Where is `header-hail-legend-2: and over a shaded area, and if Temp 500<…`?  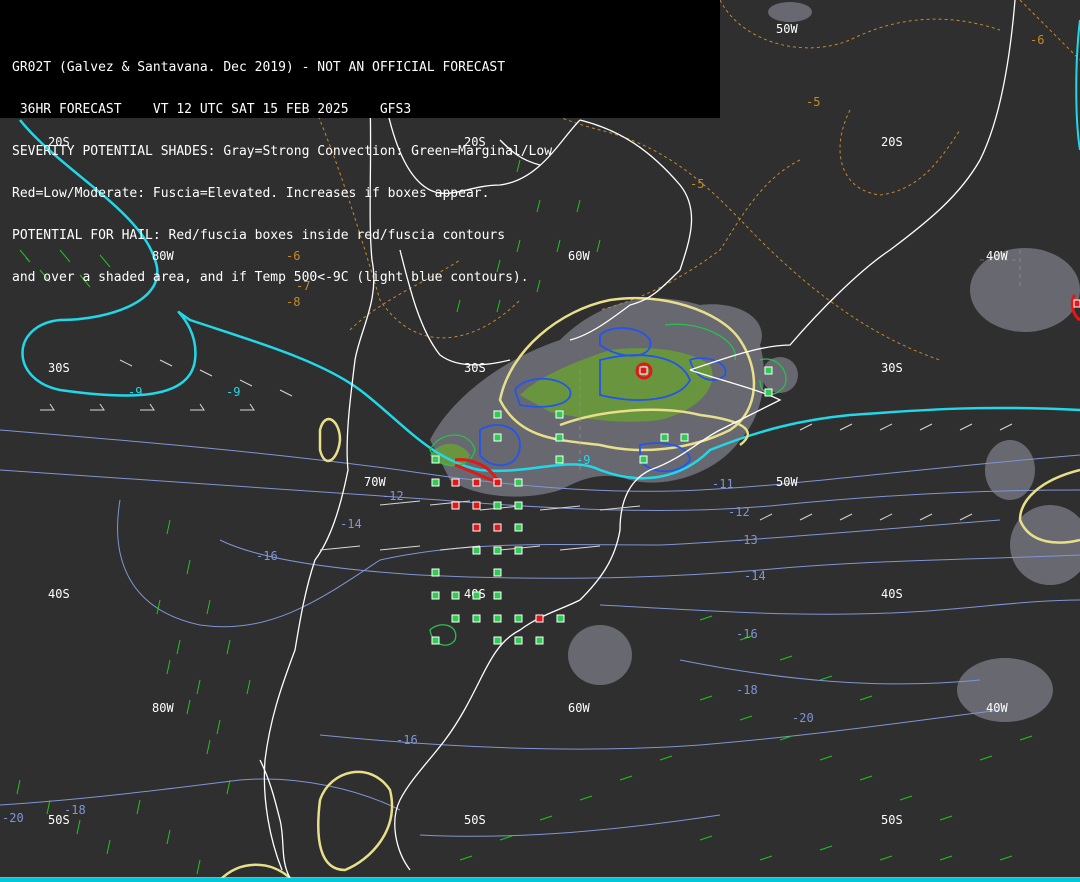 header-hail-legend-2: and over a shaded area, and if Temp 500<… is located at coordinates (270, 277).